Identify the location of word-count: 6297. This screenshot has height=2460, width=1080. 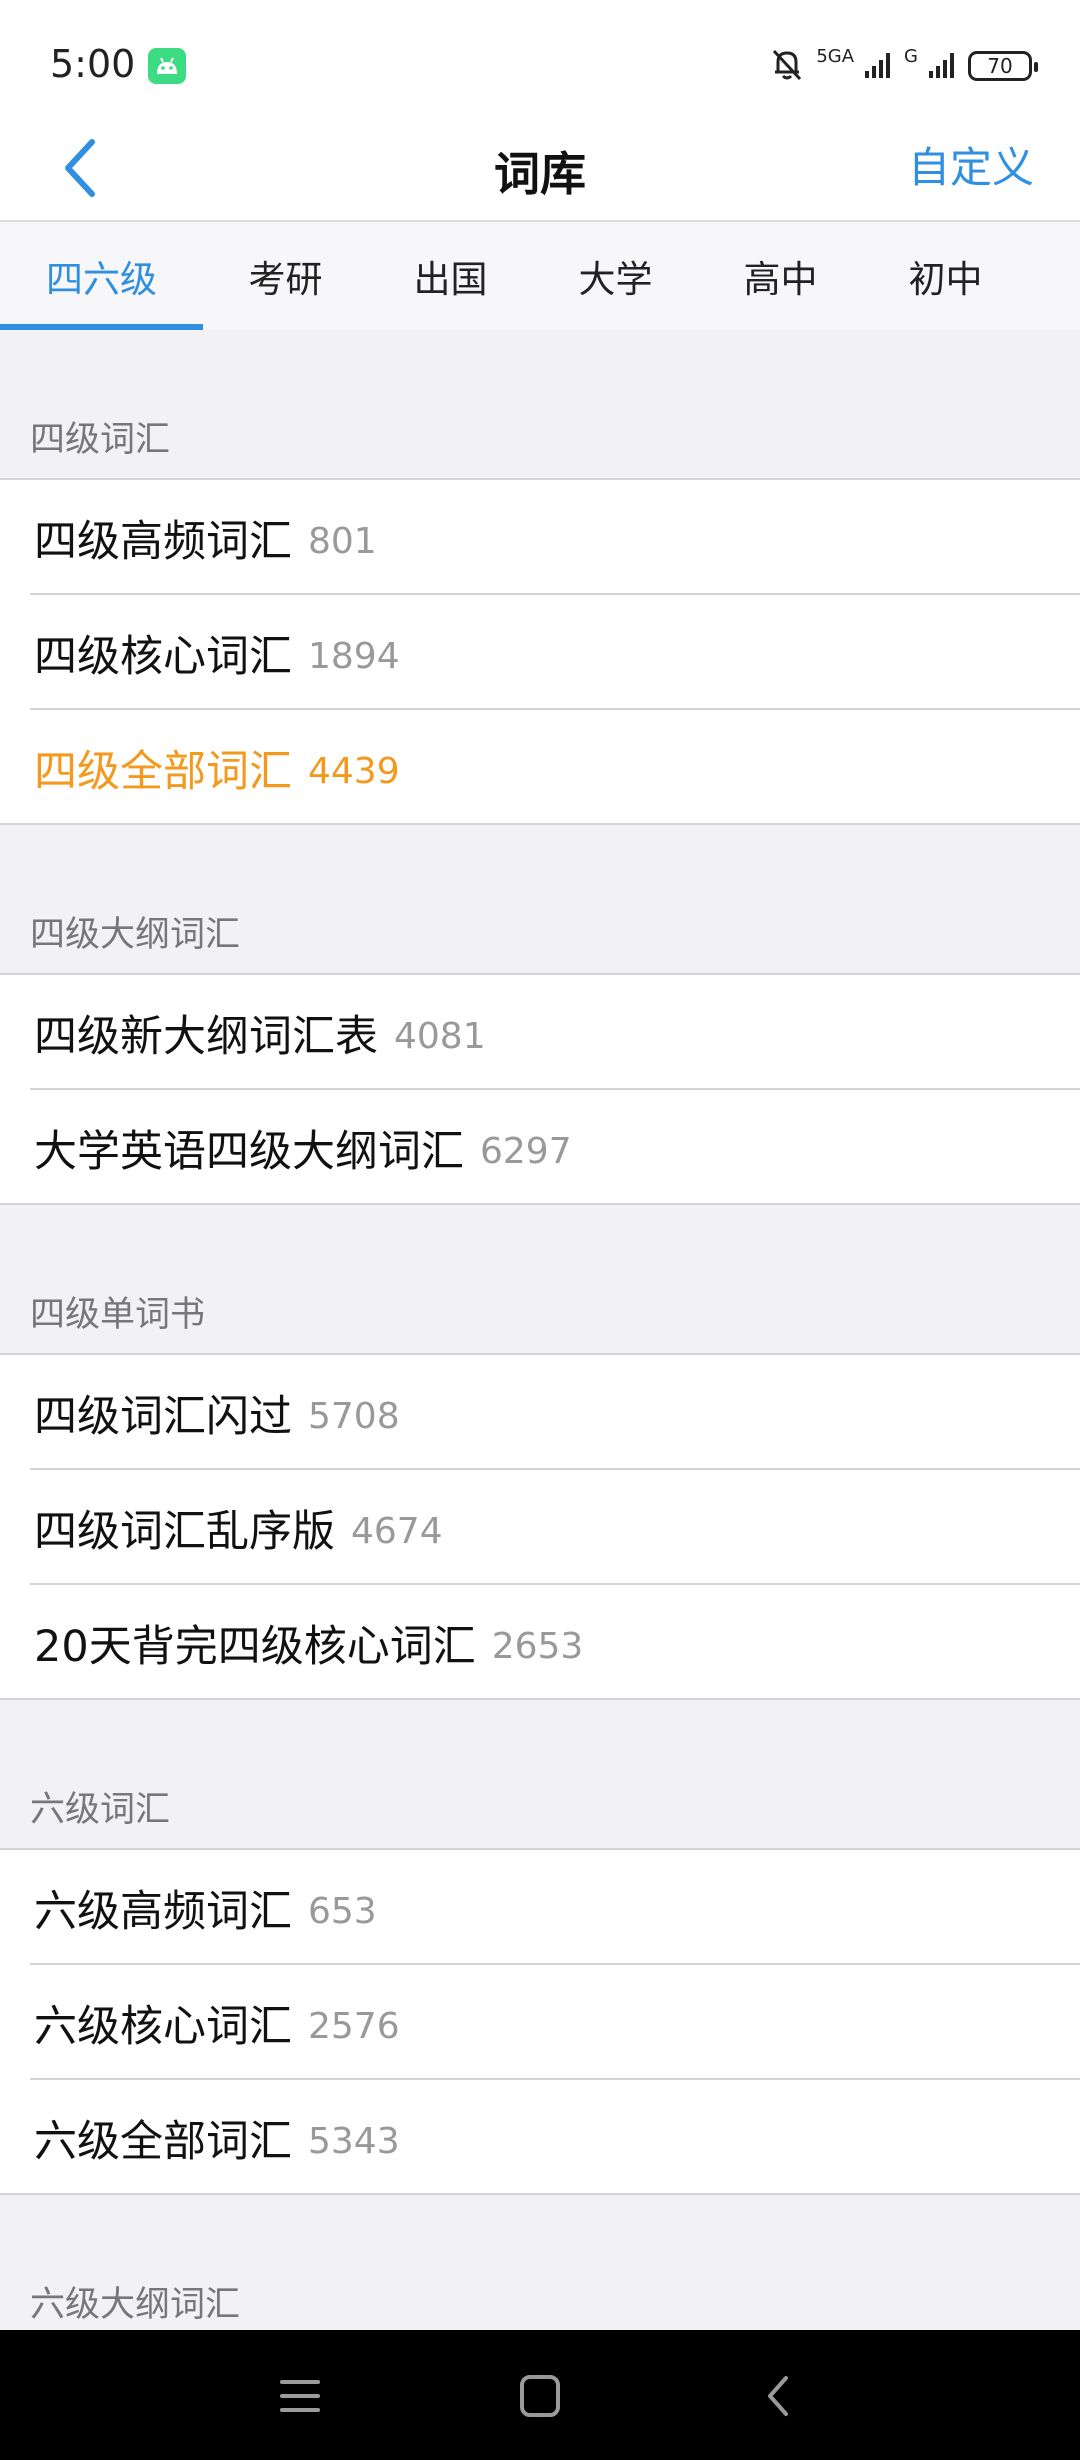
(526, 1151).